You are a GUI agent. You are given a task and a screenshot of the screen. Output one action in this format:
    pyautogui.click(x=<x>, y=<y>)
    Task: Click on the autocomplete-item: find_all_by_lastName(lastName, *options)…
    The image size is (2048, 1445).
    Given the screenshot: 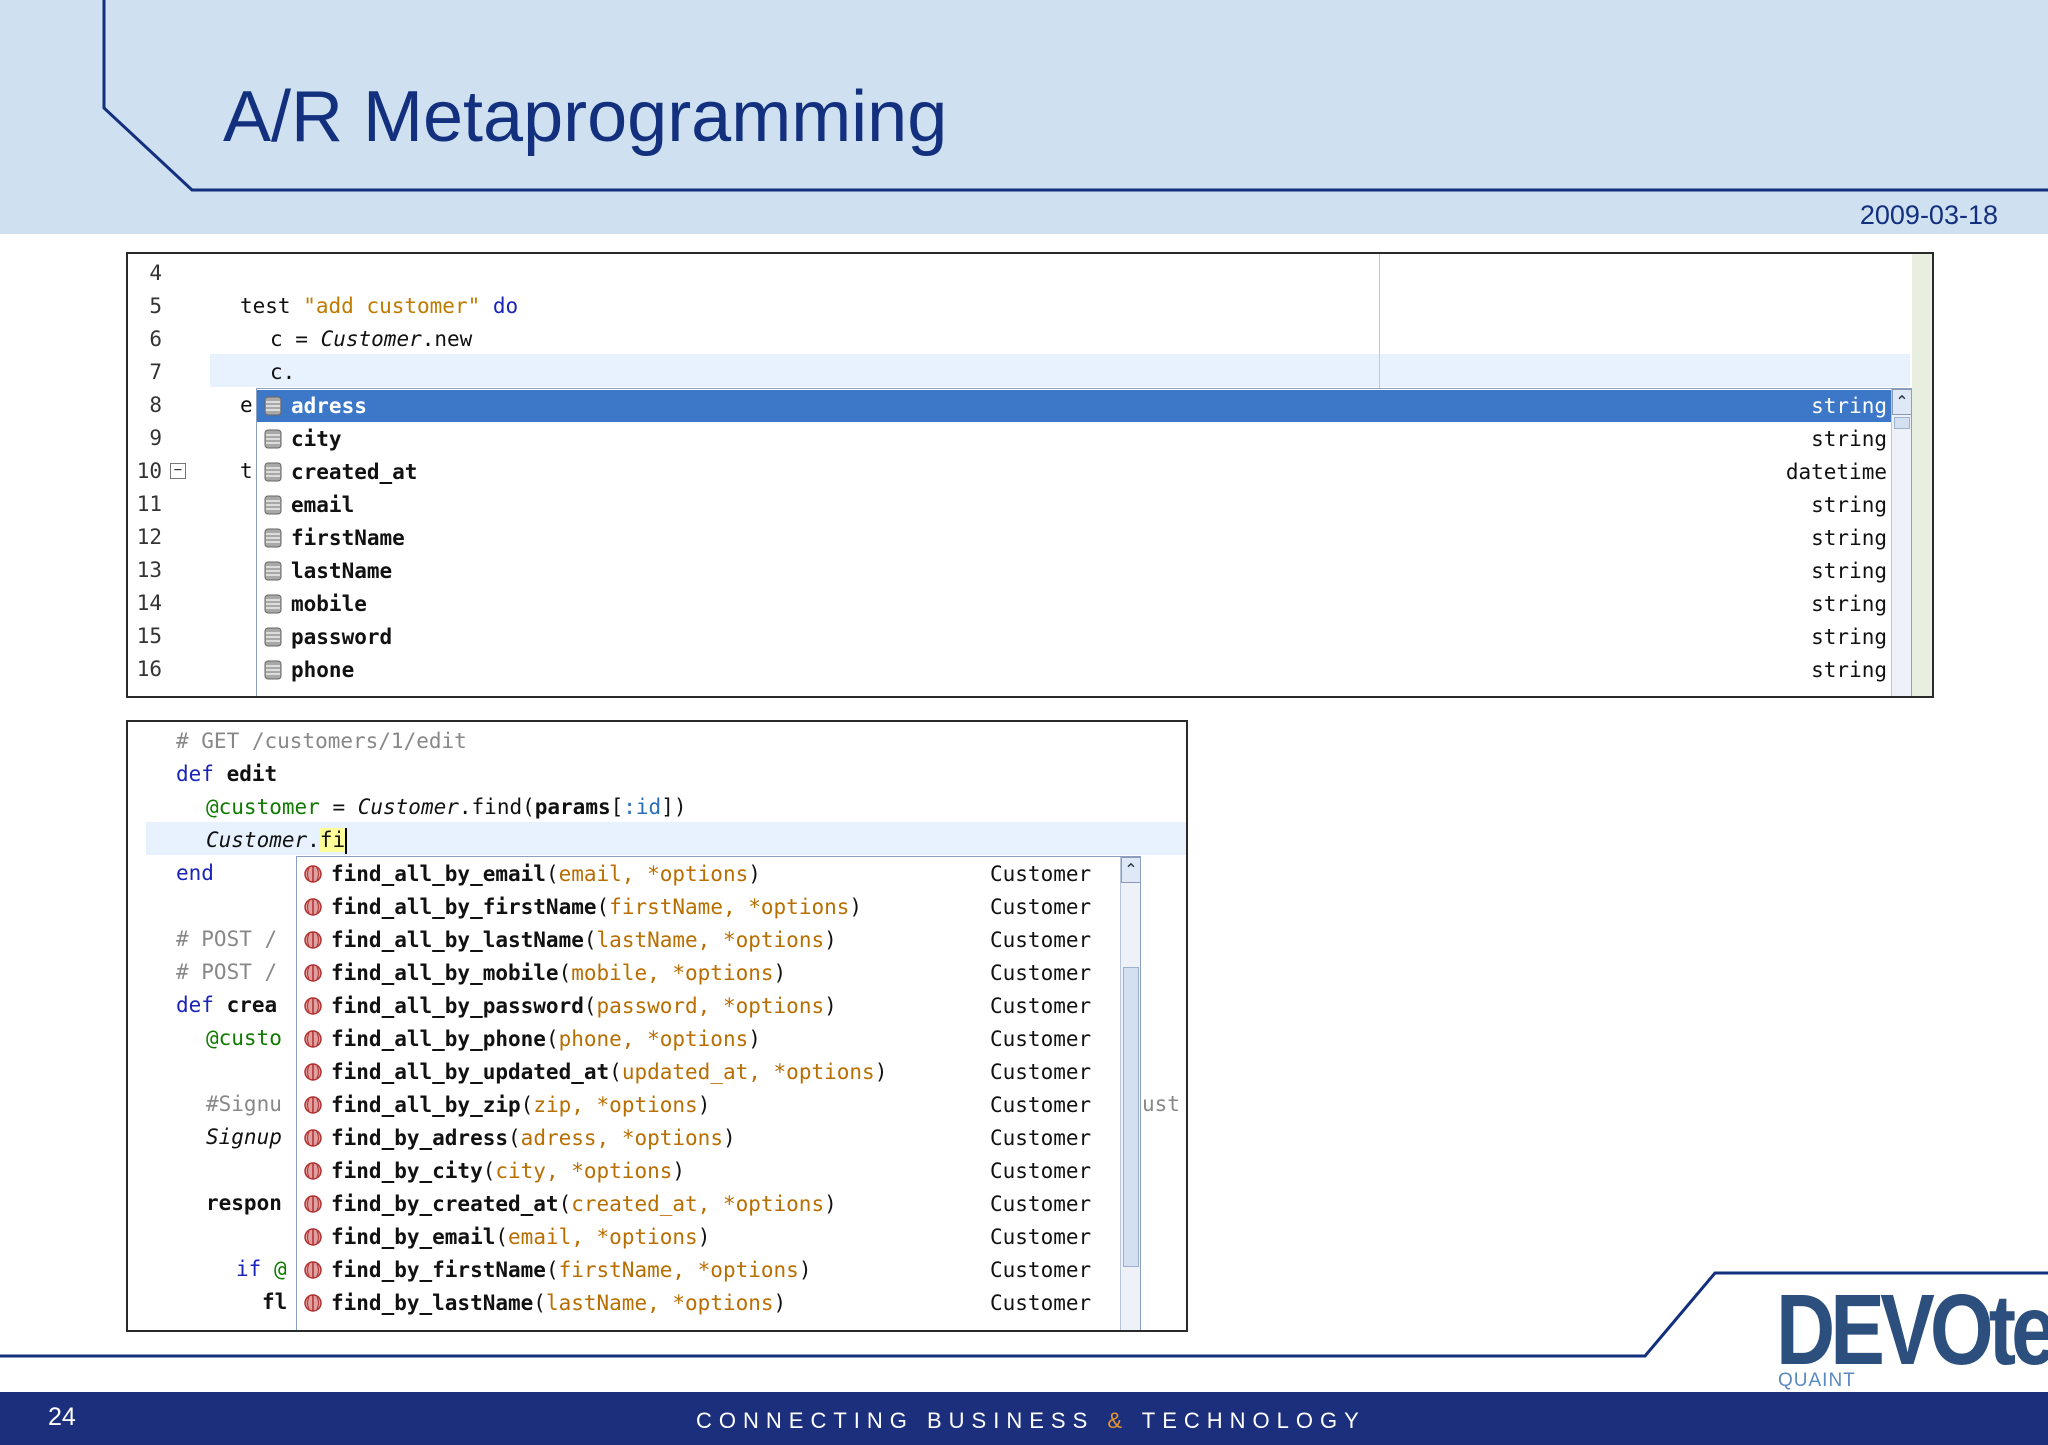 What is the action you would take?
    pyautogui.click(x=708, y=940)
    